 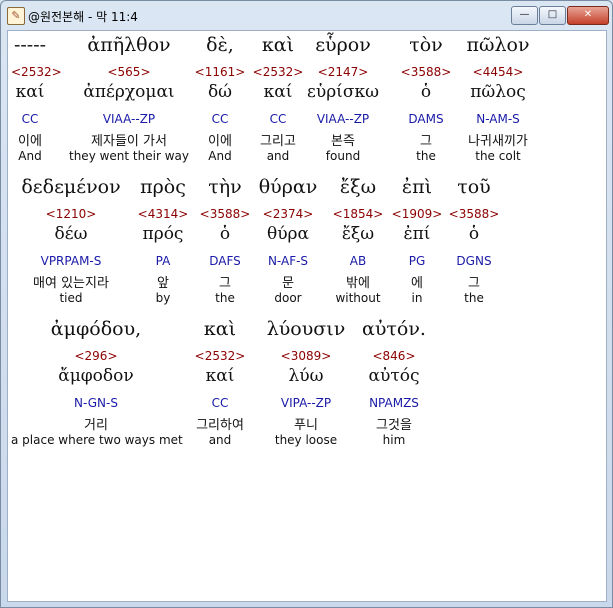 I want to click on korean-gloss: 나귀새끼가, so click(x=498, y=141).